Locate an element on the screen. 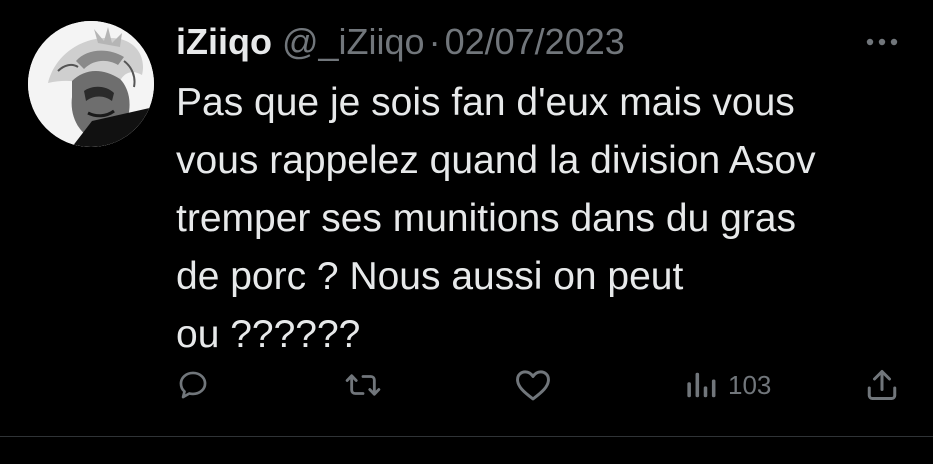 Image resolution: width=933 pixels, height=464 pixels. retweet-icon is located at coordinates (363, 385).